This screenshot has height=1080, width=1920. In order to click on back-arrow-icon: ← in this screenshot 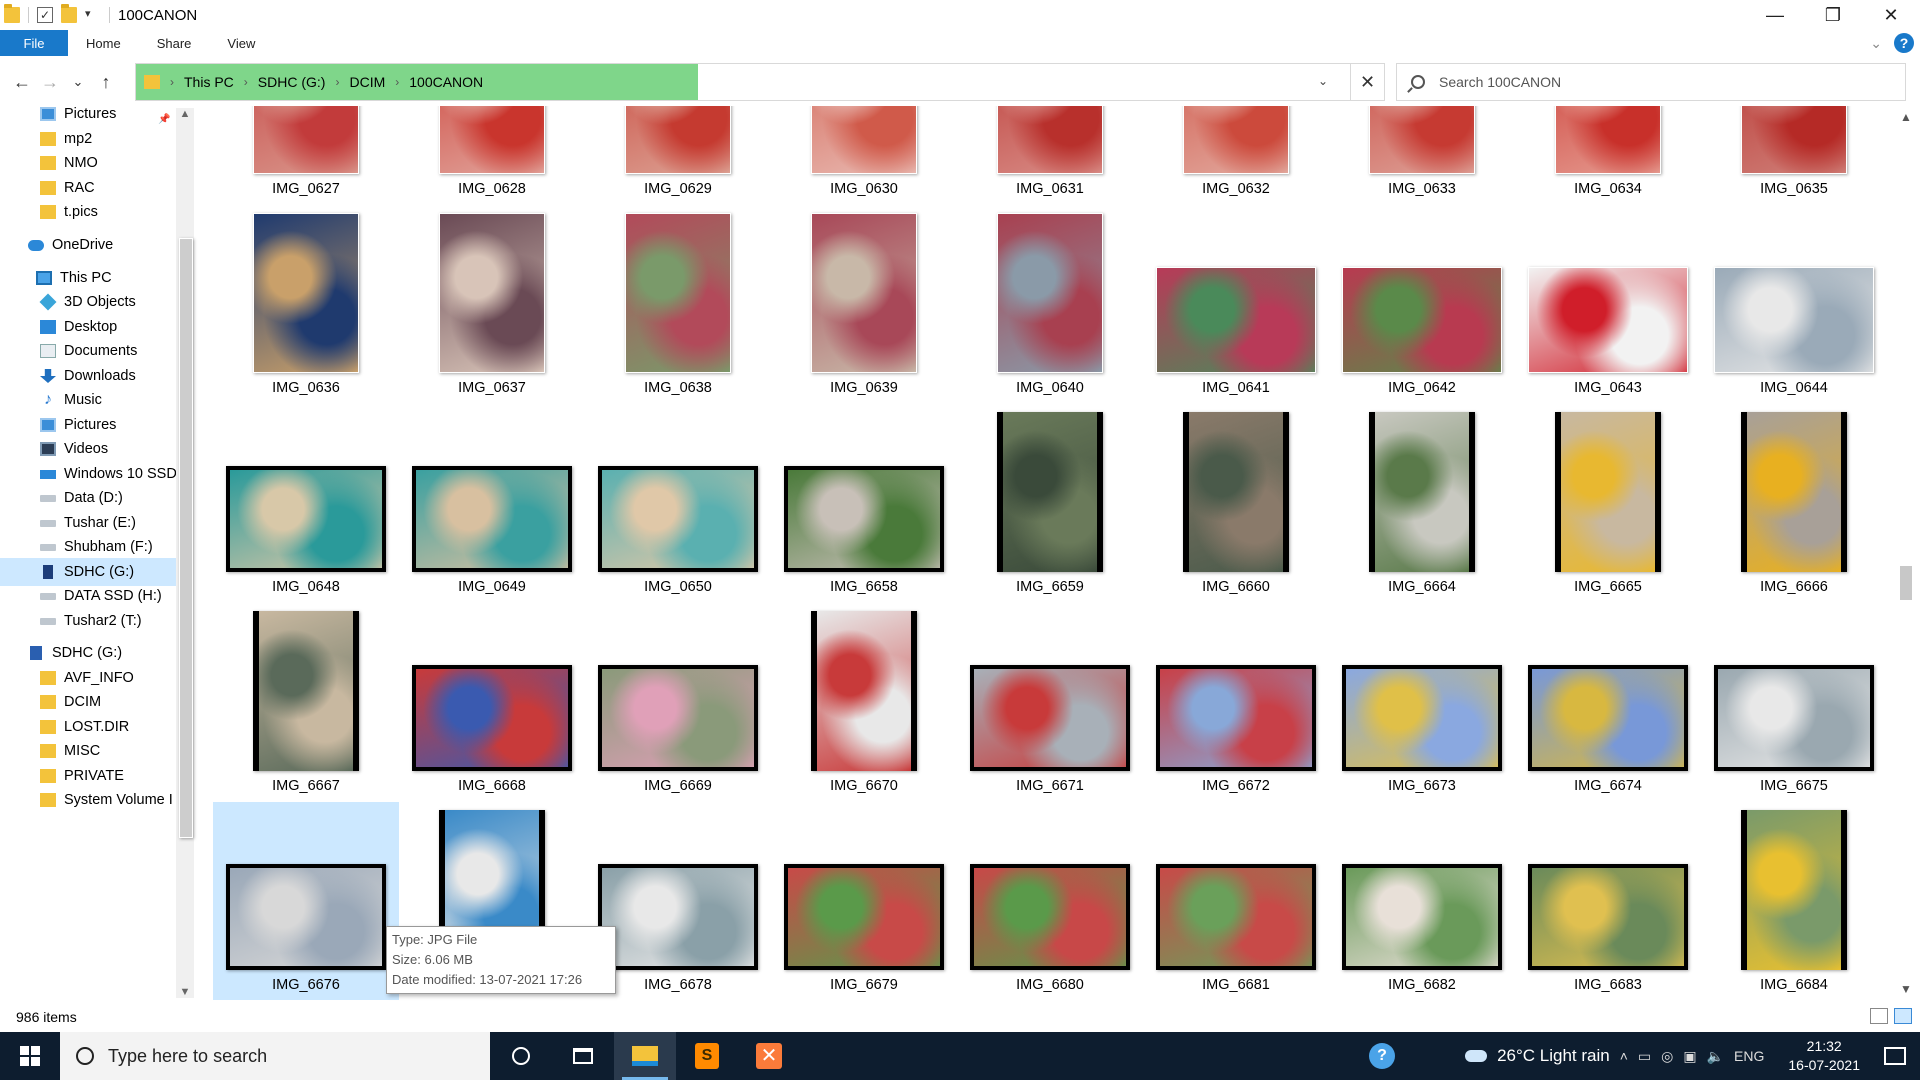, I will do `click(22, 82)`.